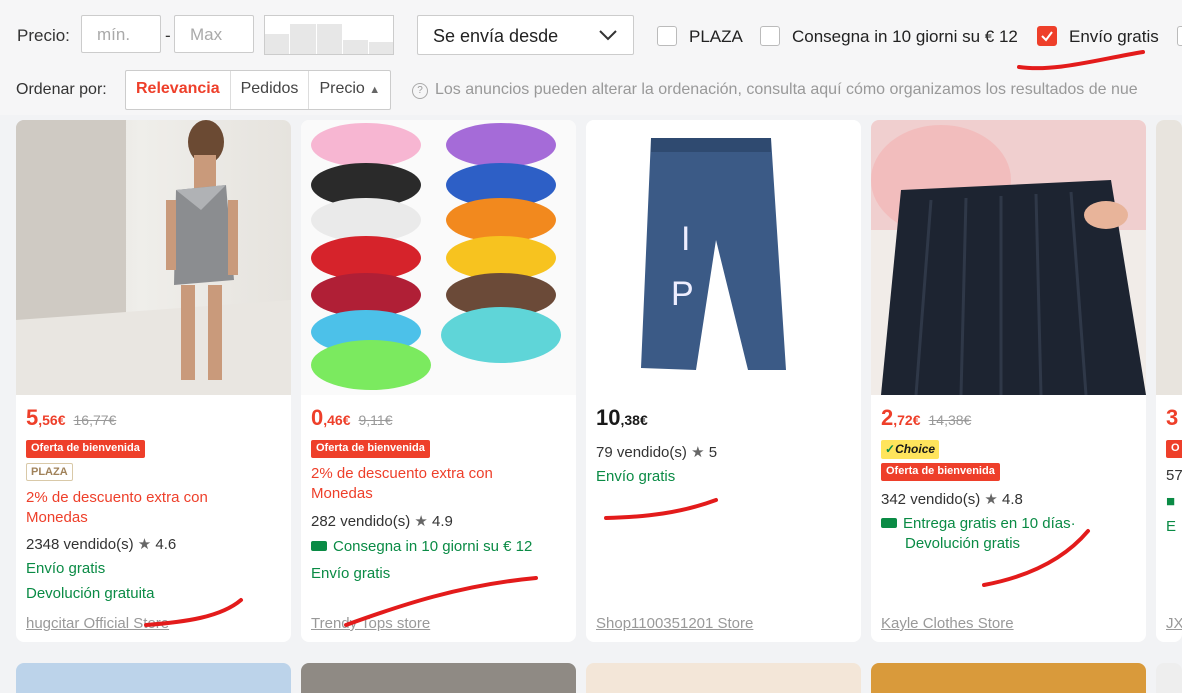  Describe the element at coordinates (685, 239) in the screenshot. I see `svg-text: I` at that location.